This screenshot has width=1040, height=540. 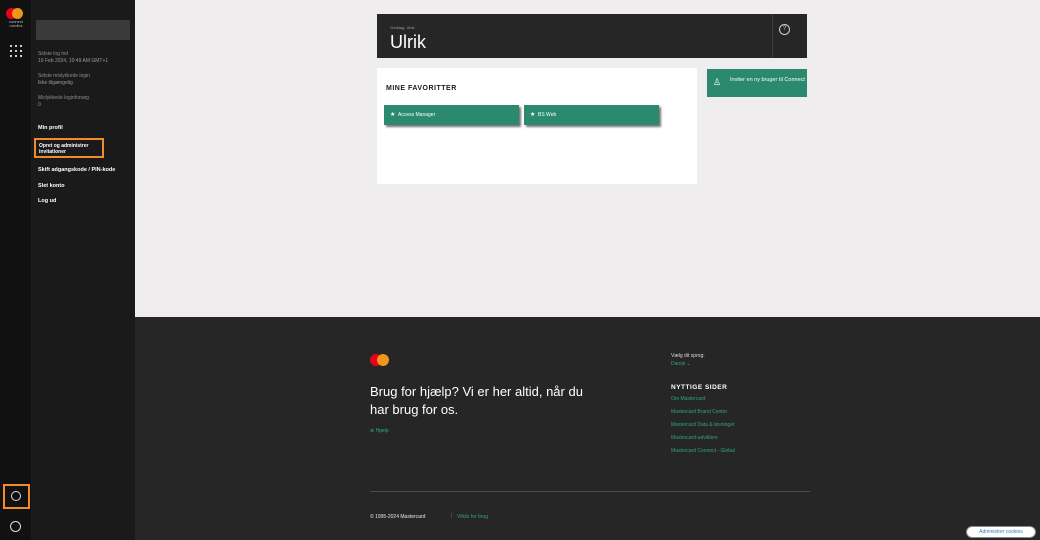 I want to click on useful-link: Mastercard-udviklere, so click(x=694, y=438).